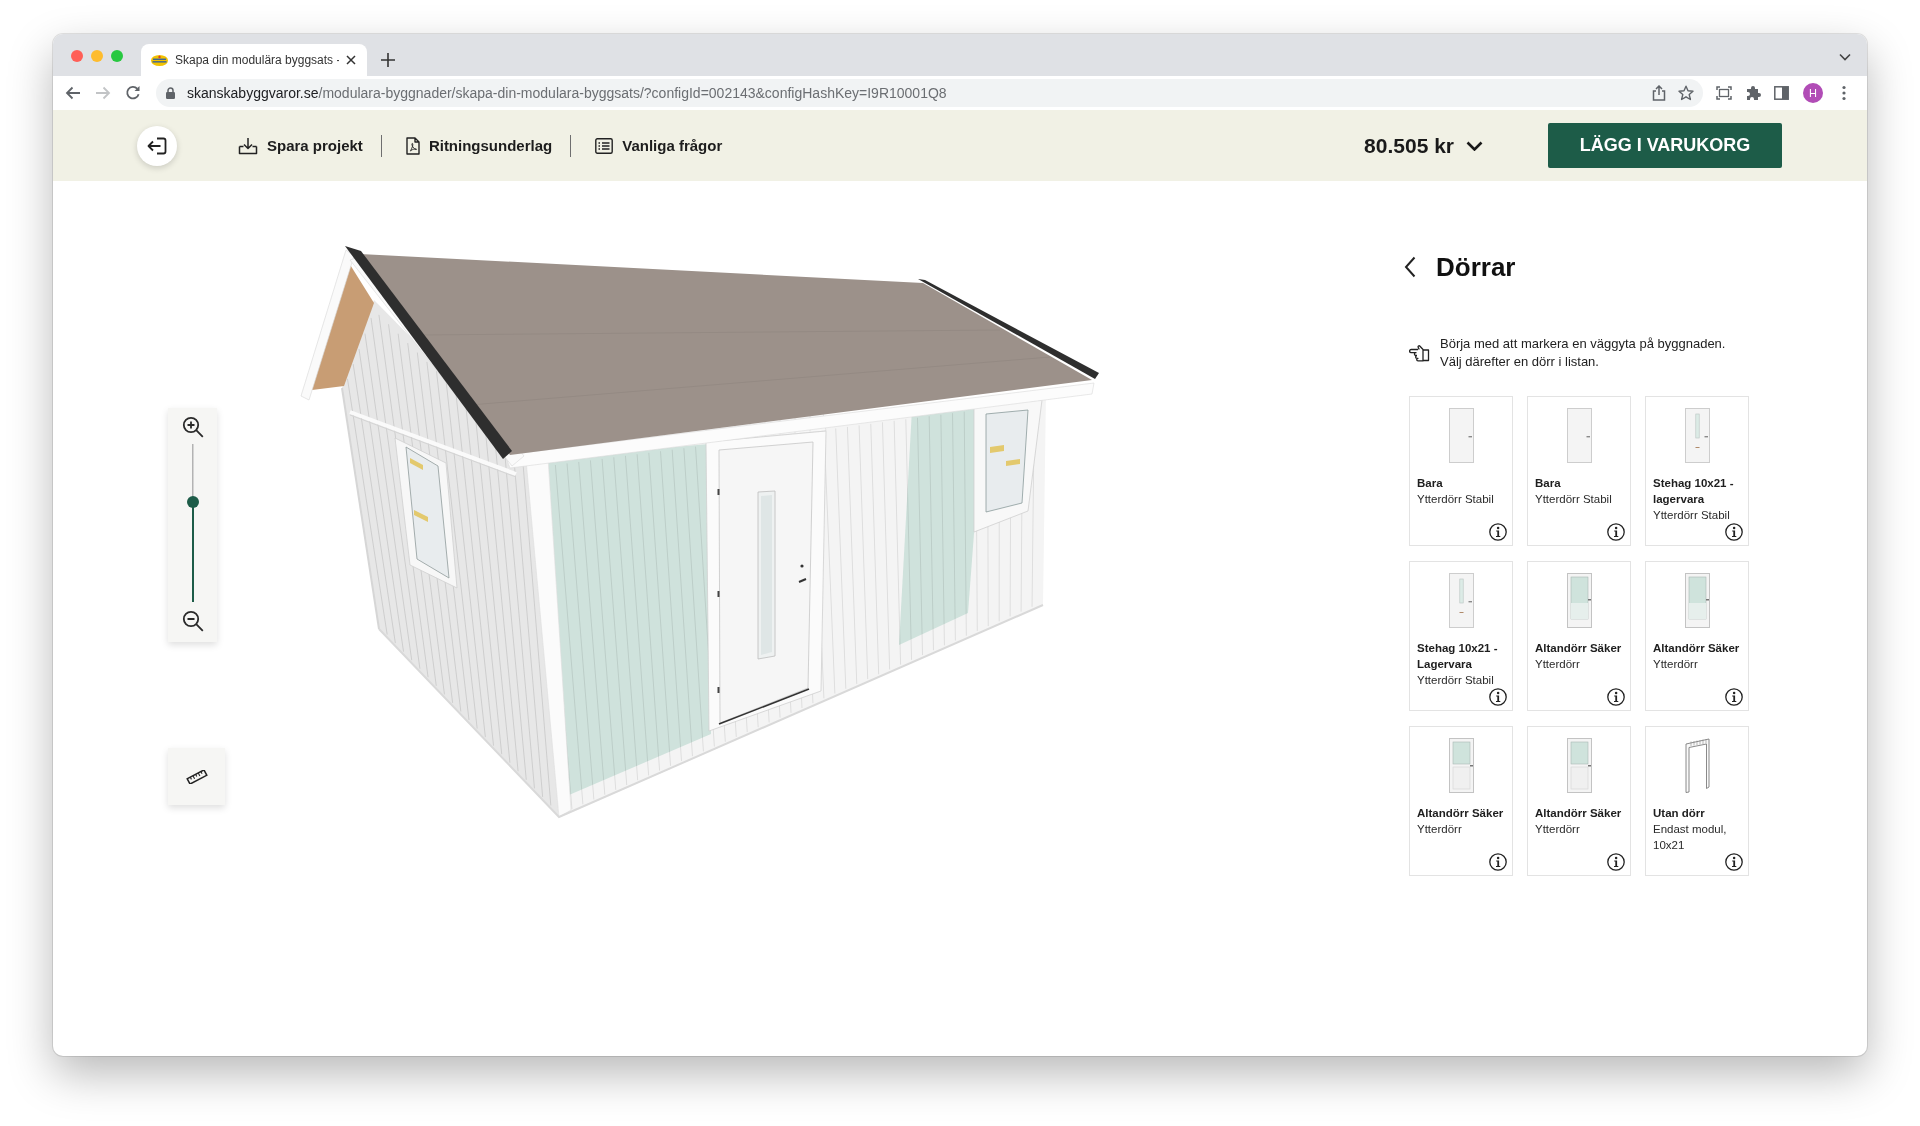  I want to click on zoom-out-icon, so click(192, 621).